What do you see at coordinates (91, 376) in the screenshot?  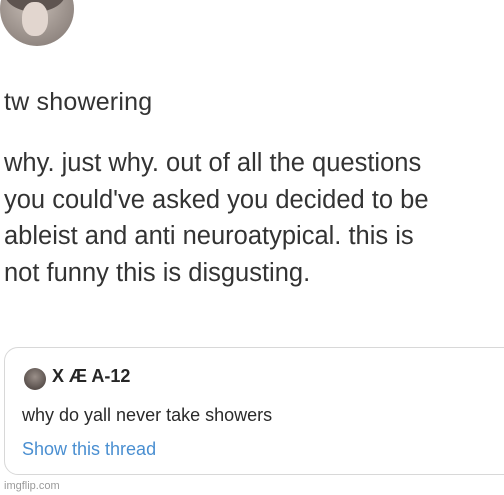 I see `quoted-author-name: X Æ A-12` at bounding box center [91, 376].